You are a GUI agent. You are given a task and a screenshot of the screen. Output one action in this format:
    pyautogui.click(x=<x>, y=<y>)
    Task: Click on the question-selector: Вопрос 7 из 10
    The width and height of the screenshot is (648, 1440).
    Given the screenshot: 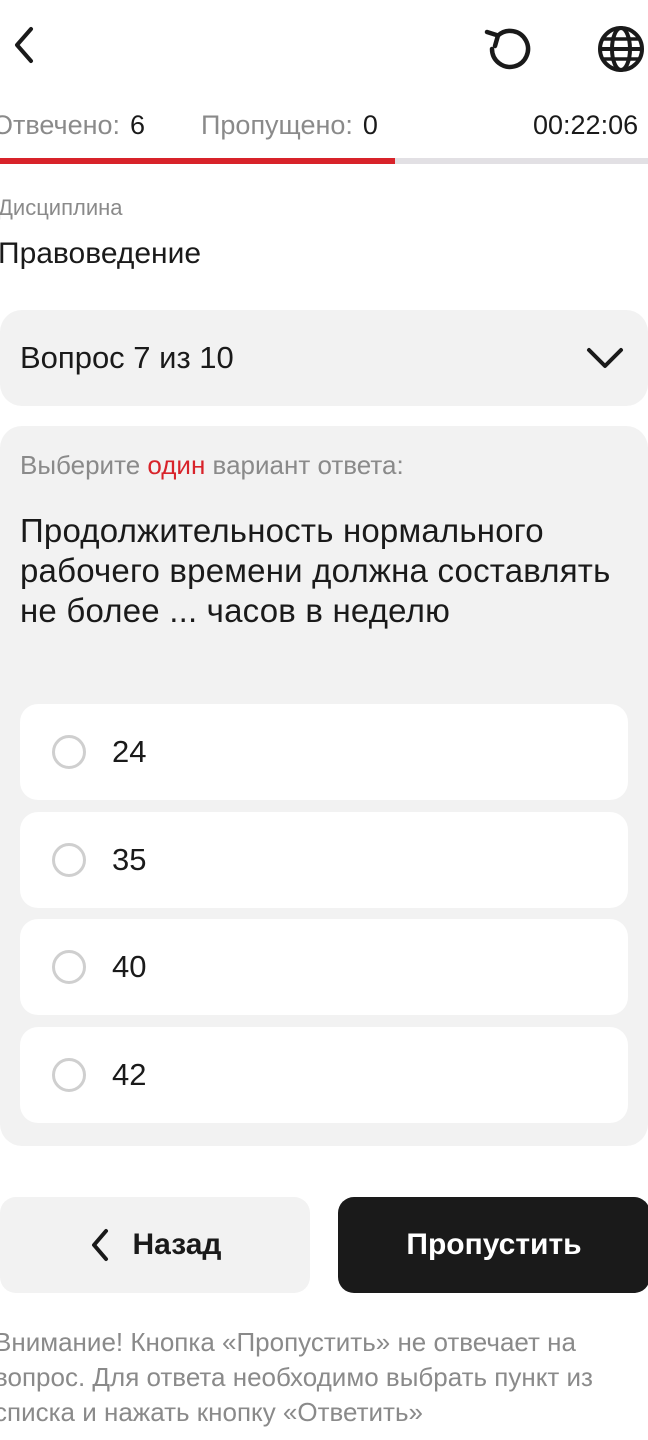 What is the action you would take?
    pyautogui.click(x=324, y=358)
    